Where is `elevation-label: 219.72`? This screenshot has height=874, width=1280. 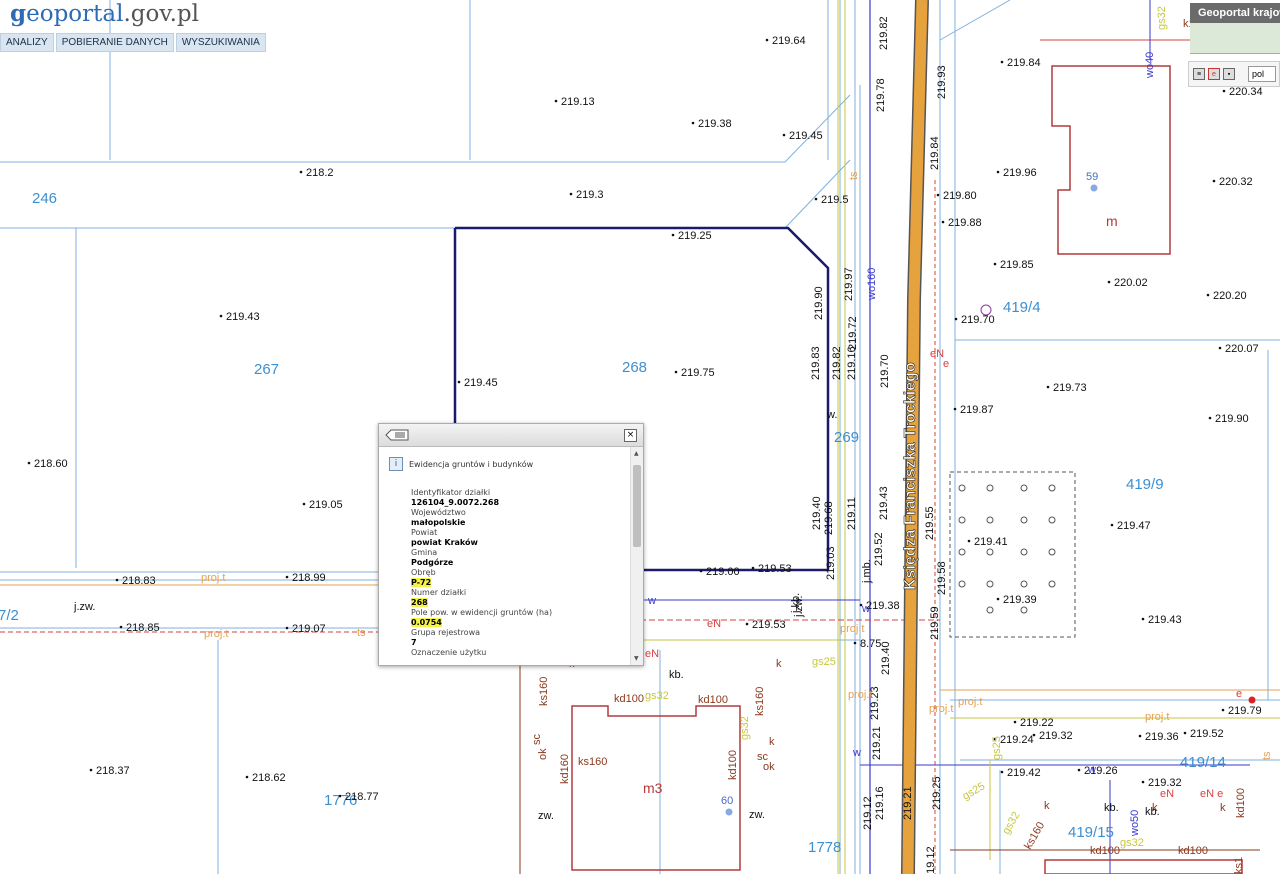
elevation-label: 219.72 is located at coordinates (853, 333).